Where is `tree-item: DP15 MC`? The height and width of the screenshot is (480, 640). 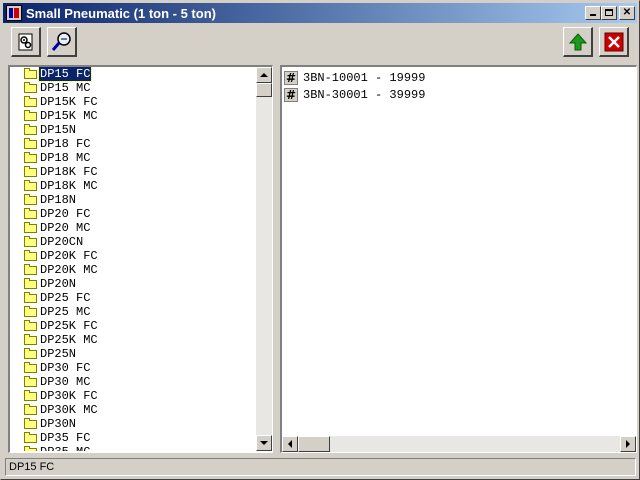 tree-item: DP15 MC is located at coordinates (132, 88).